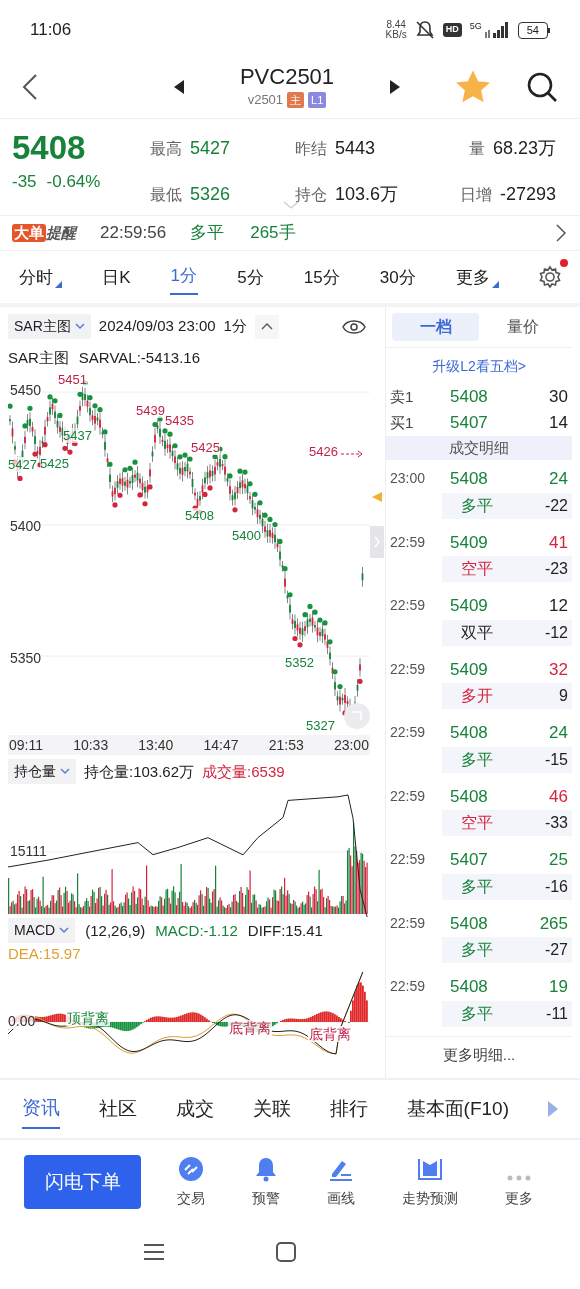  I want to click on period-tab: 日K, so click(116, 277).